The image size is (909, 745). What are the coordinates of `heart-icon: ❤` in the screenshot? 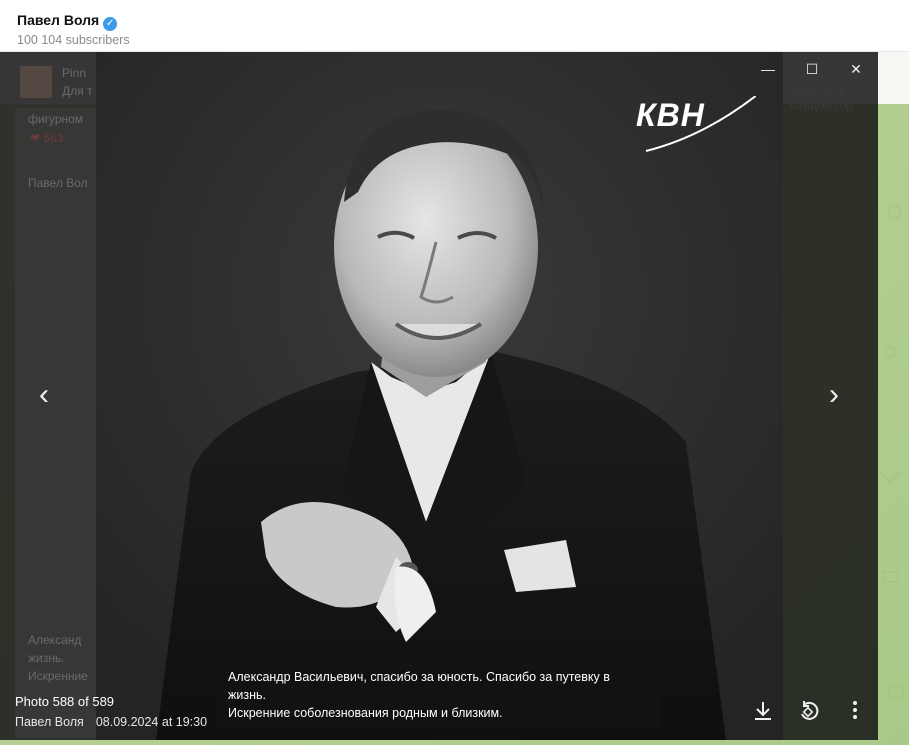 It's located at (35, 138).